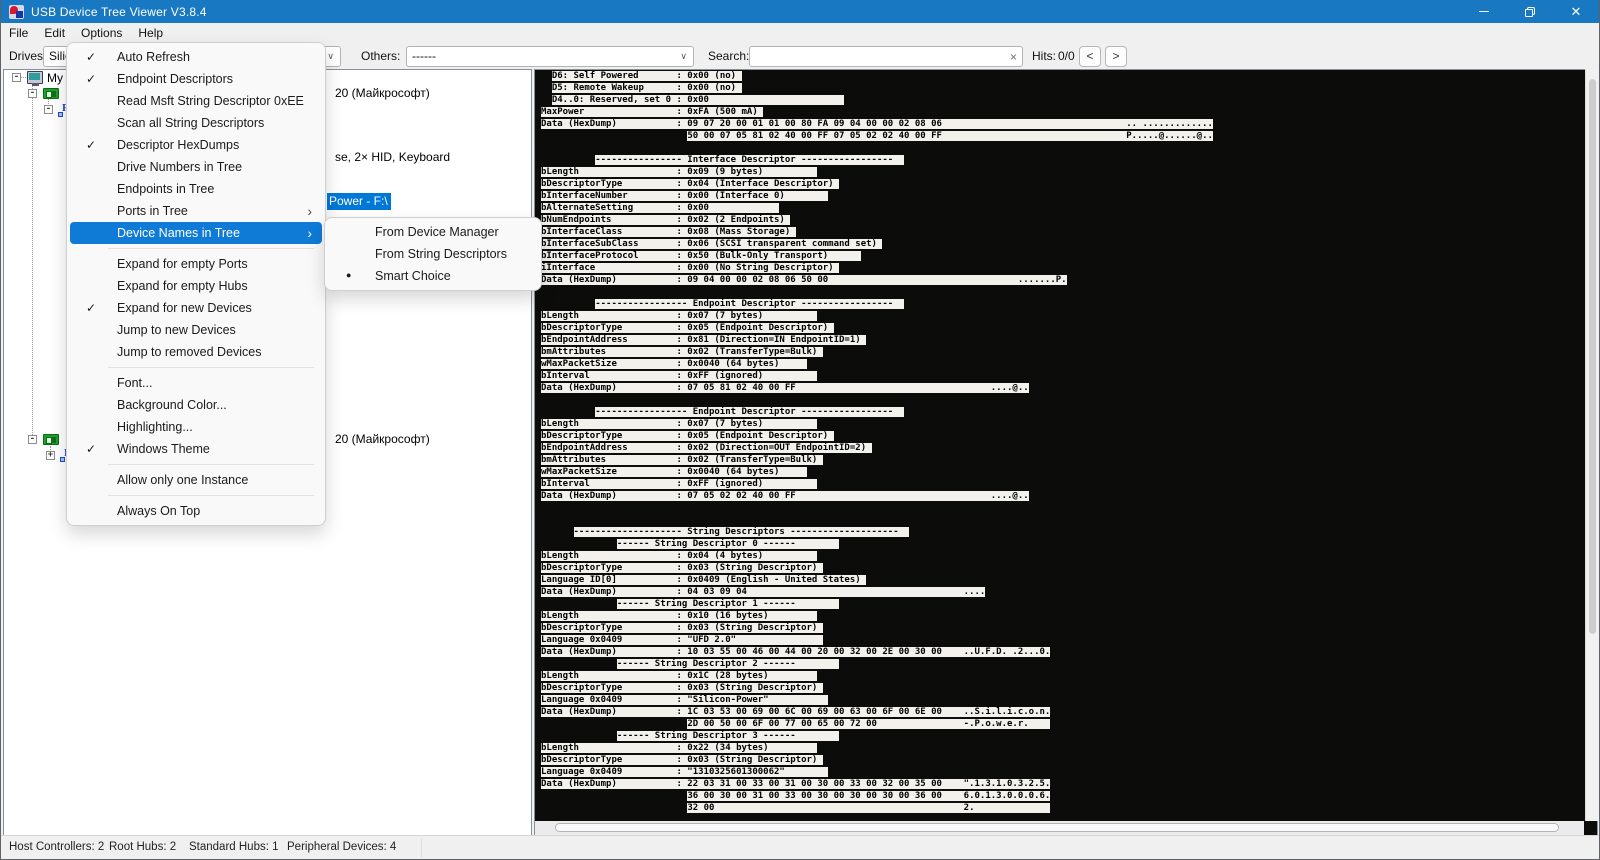 This screenshot has height=860, width=1600. What do you see at coordinates (196, 57) in the screenshot?
I see `menu-item-auto-refresh: ✓ Auto Refresh` at bounding box center [196, 57].